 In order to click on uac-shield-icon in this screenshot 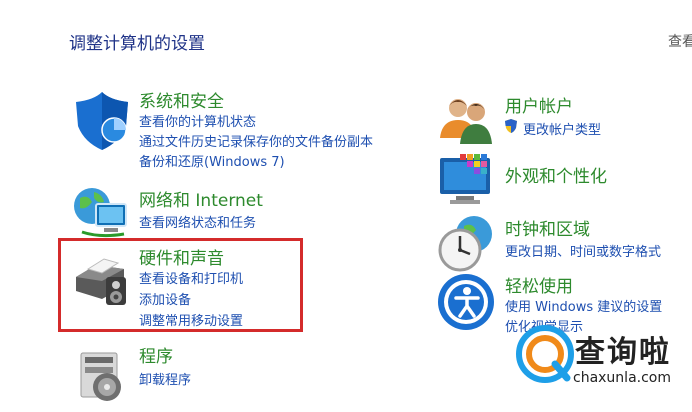, I will do `click(511, 128)`.